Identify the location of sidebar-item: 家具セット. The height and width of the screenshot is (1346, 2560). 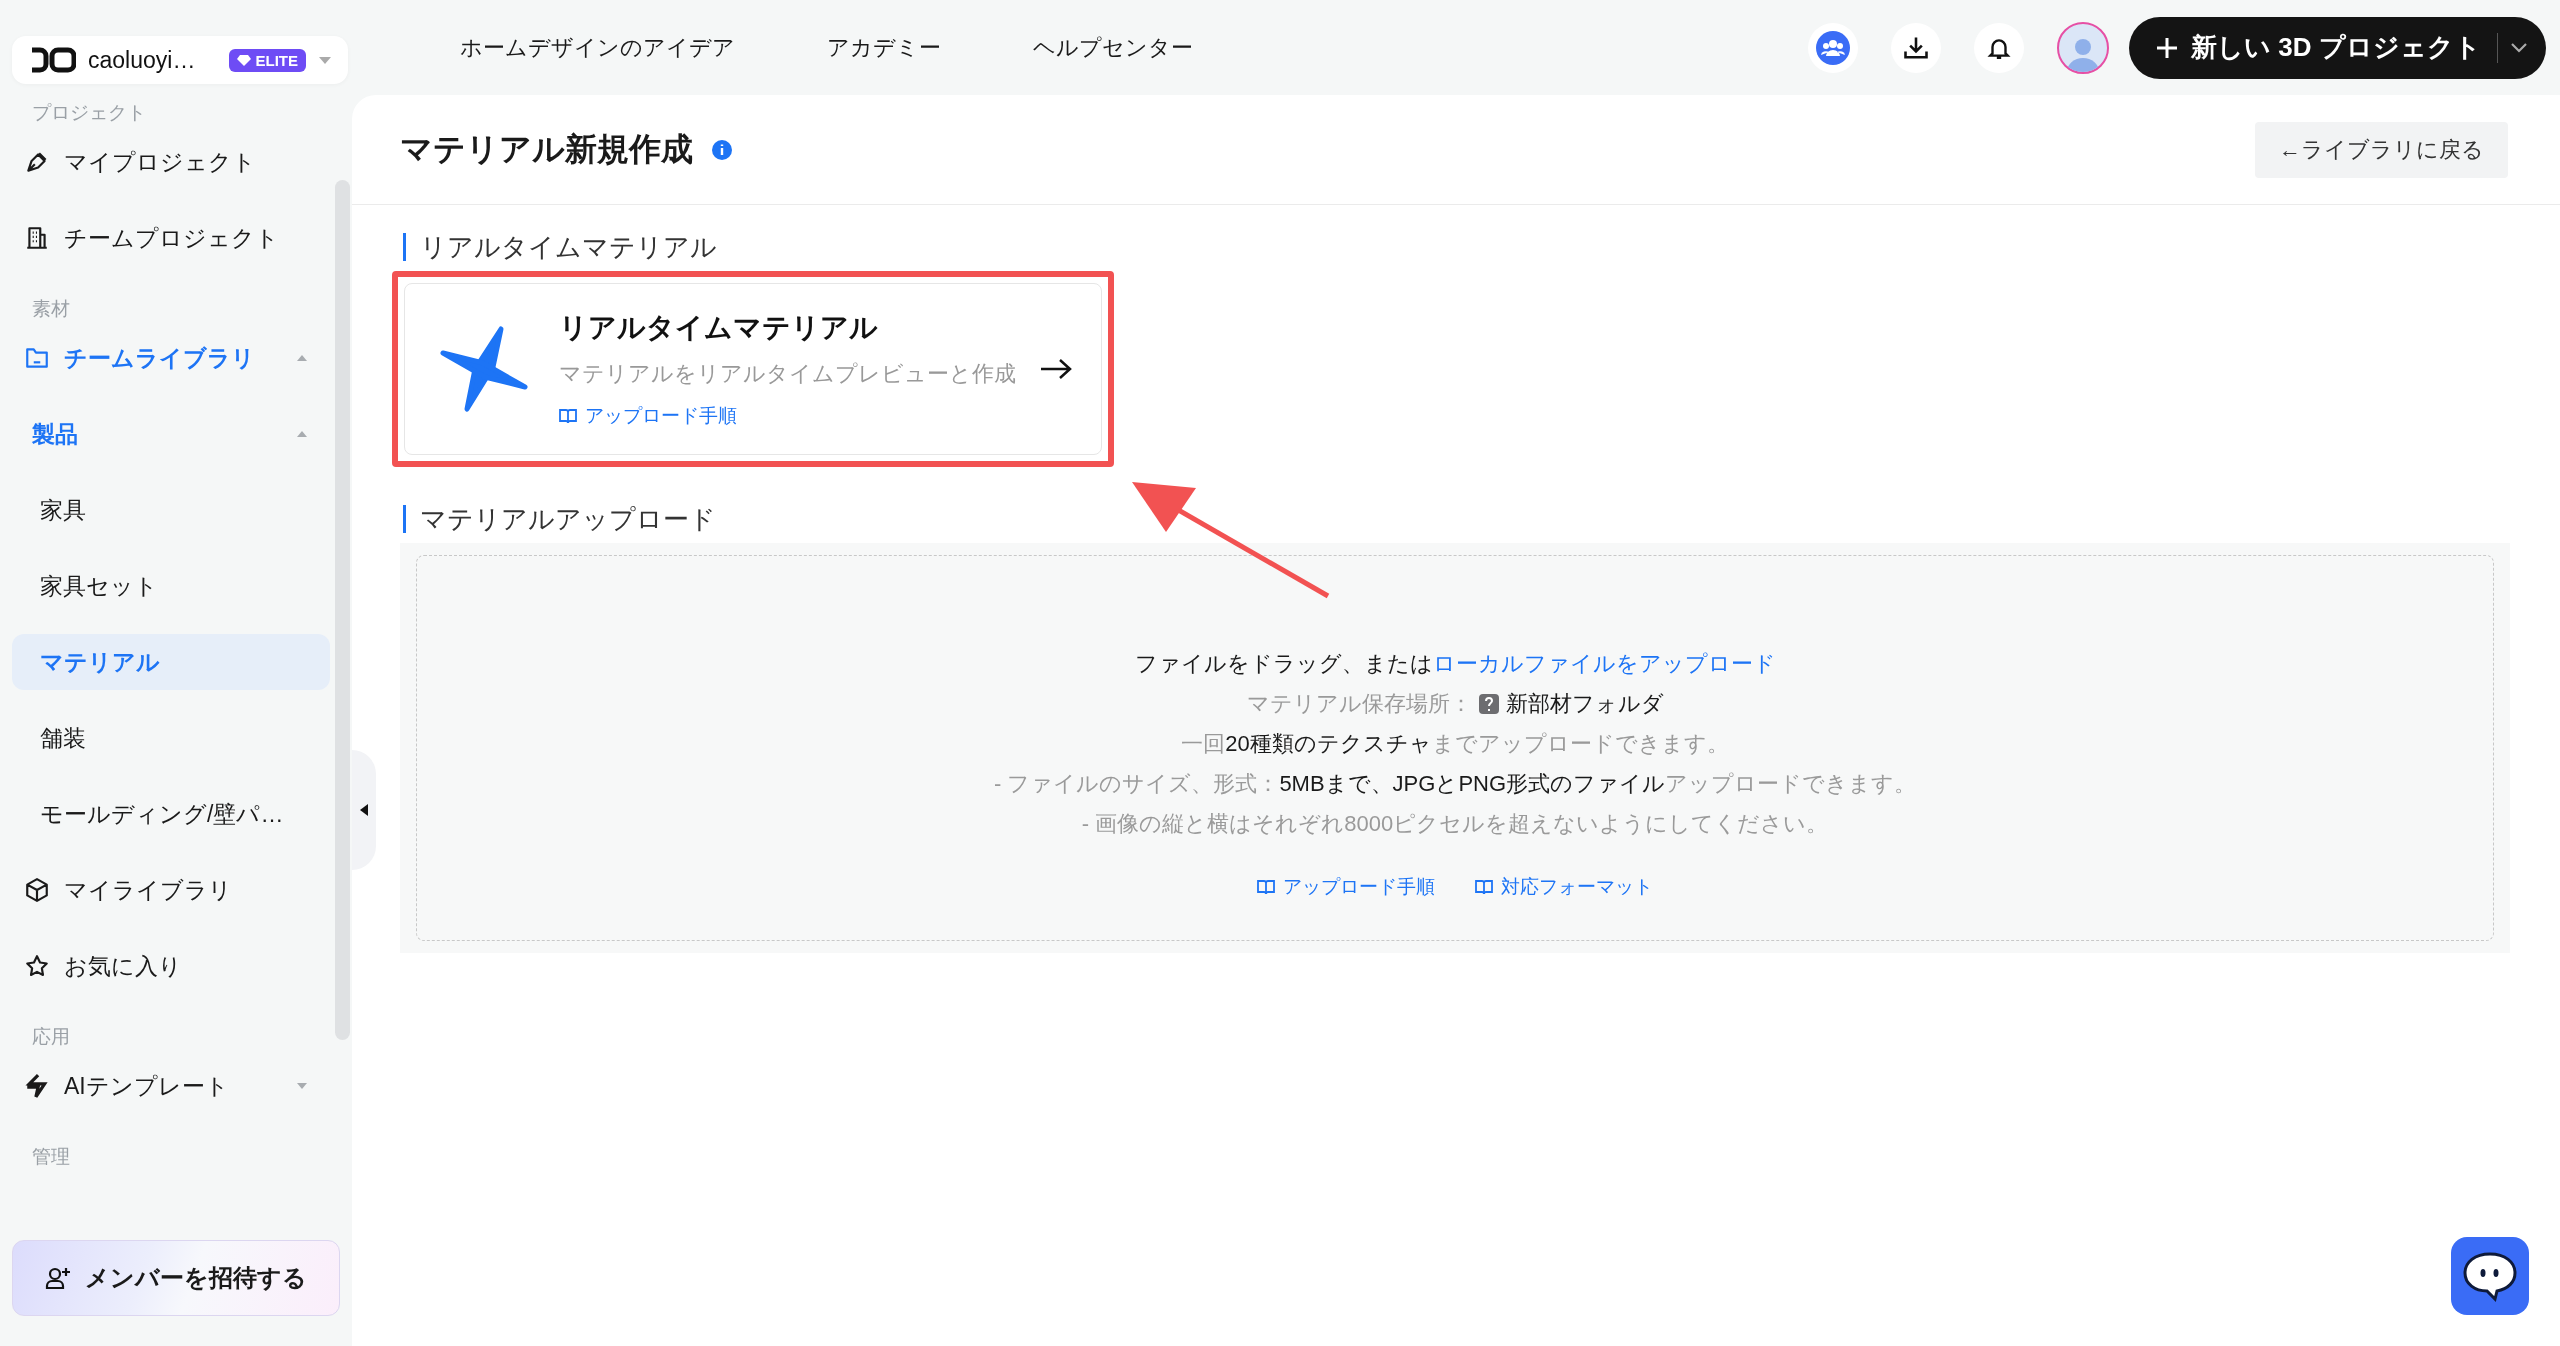
(171, 586).